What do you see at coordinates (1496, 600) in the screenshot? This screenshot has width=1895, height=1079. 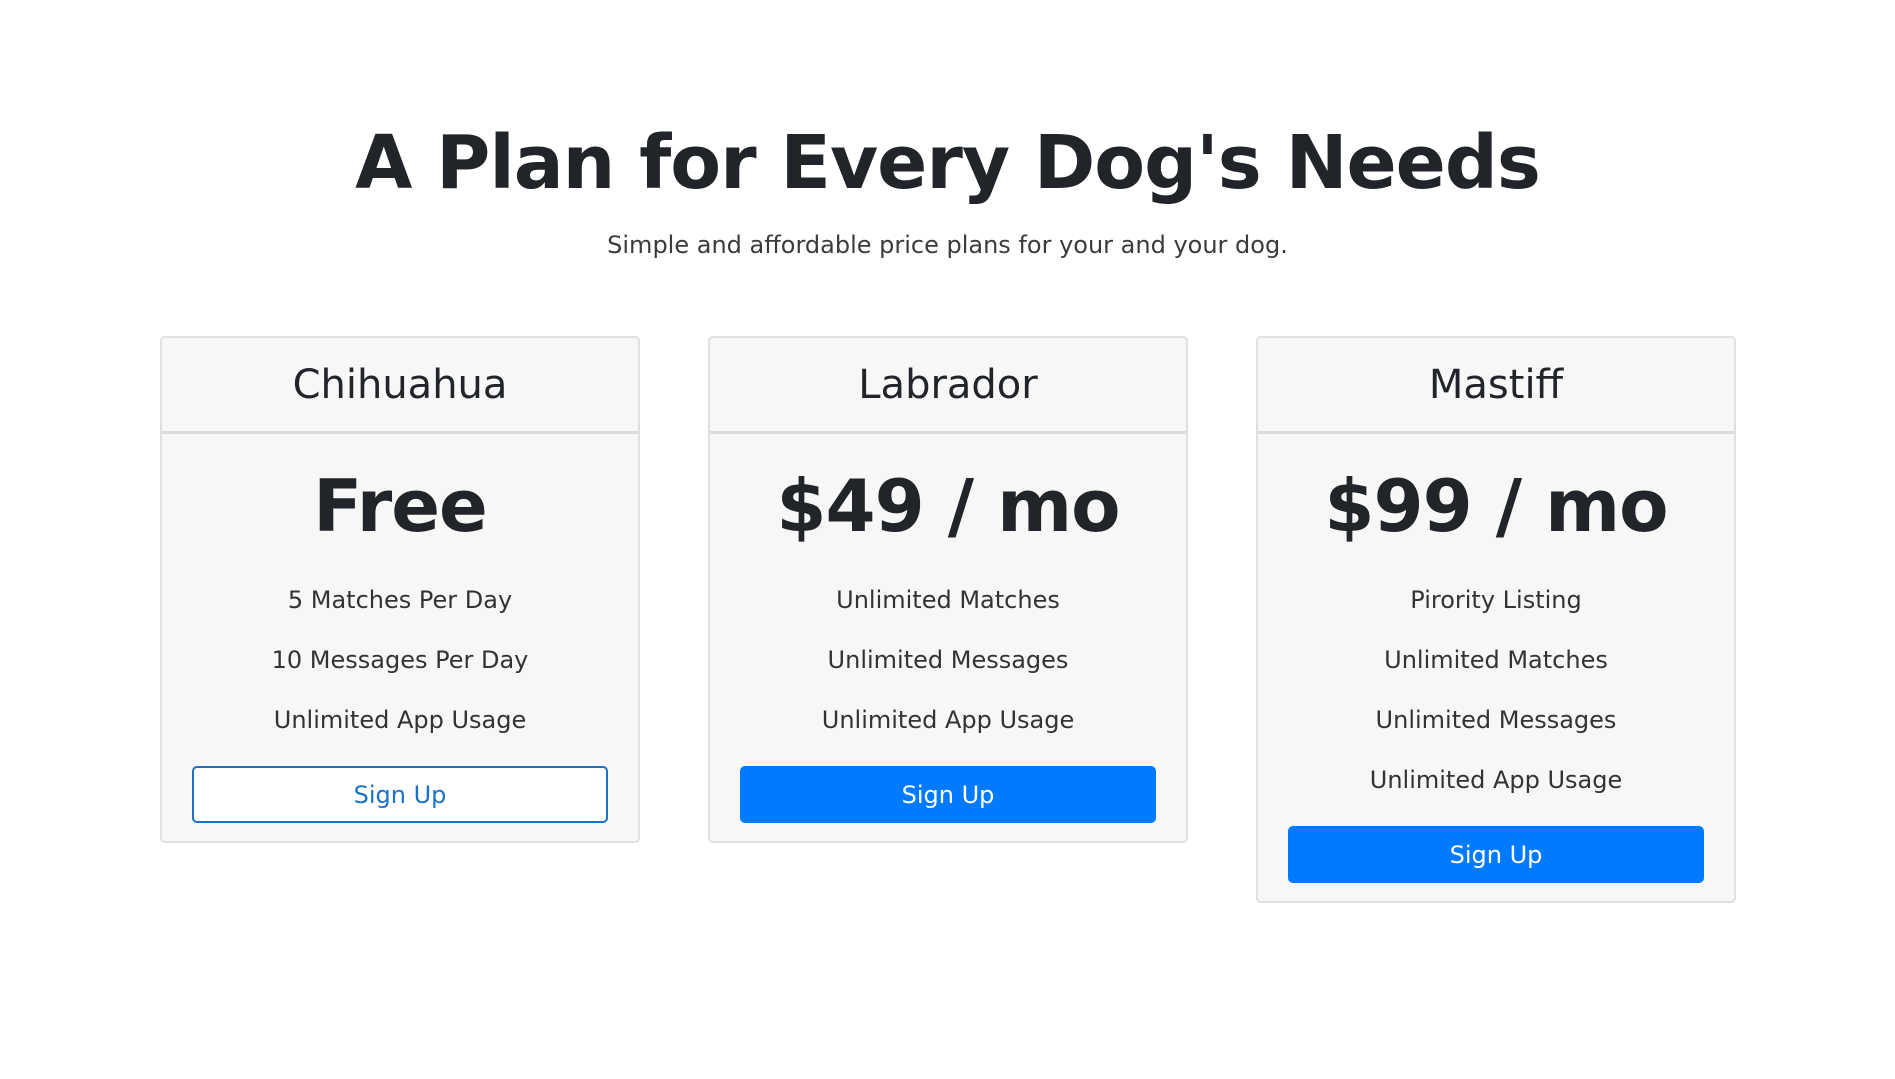 I see `feature-item: Pirority Listing` at bounding box center [1496, 600].